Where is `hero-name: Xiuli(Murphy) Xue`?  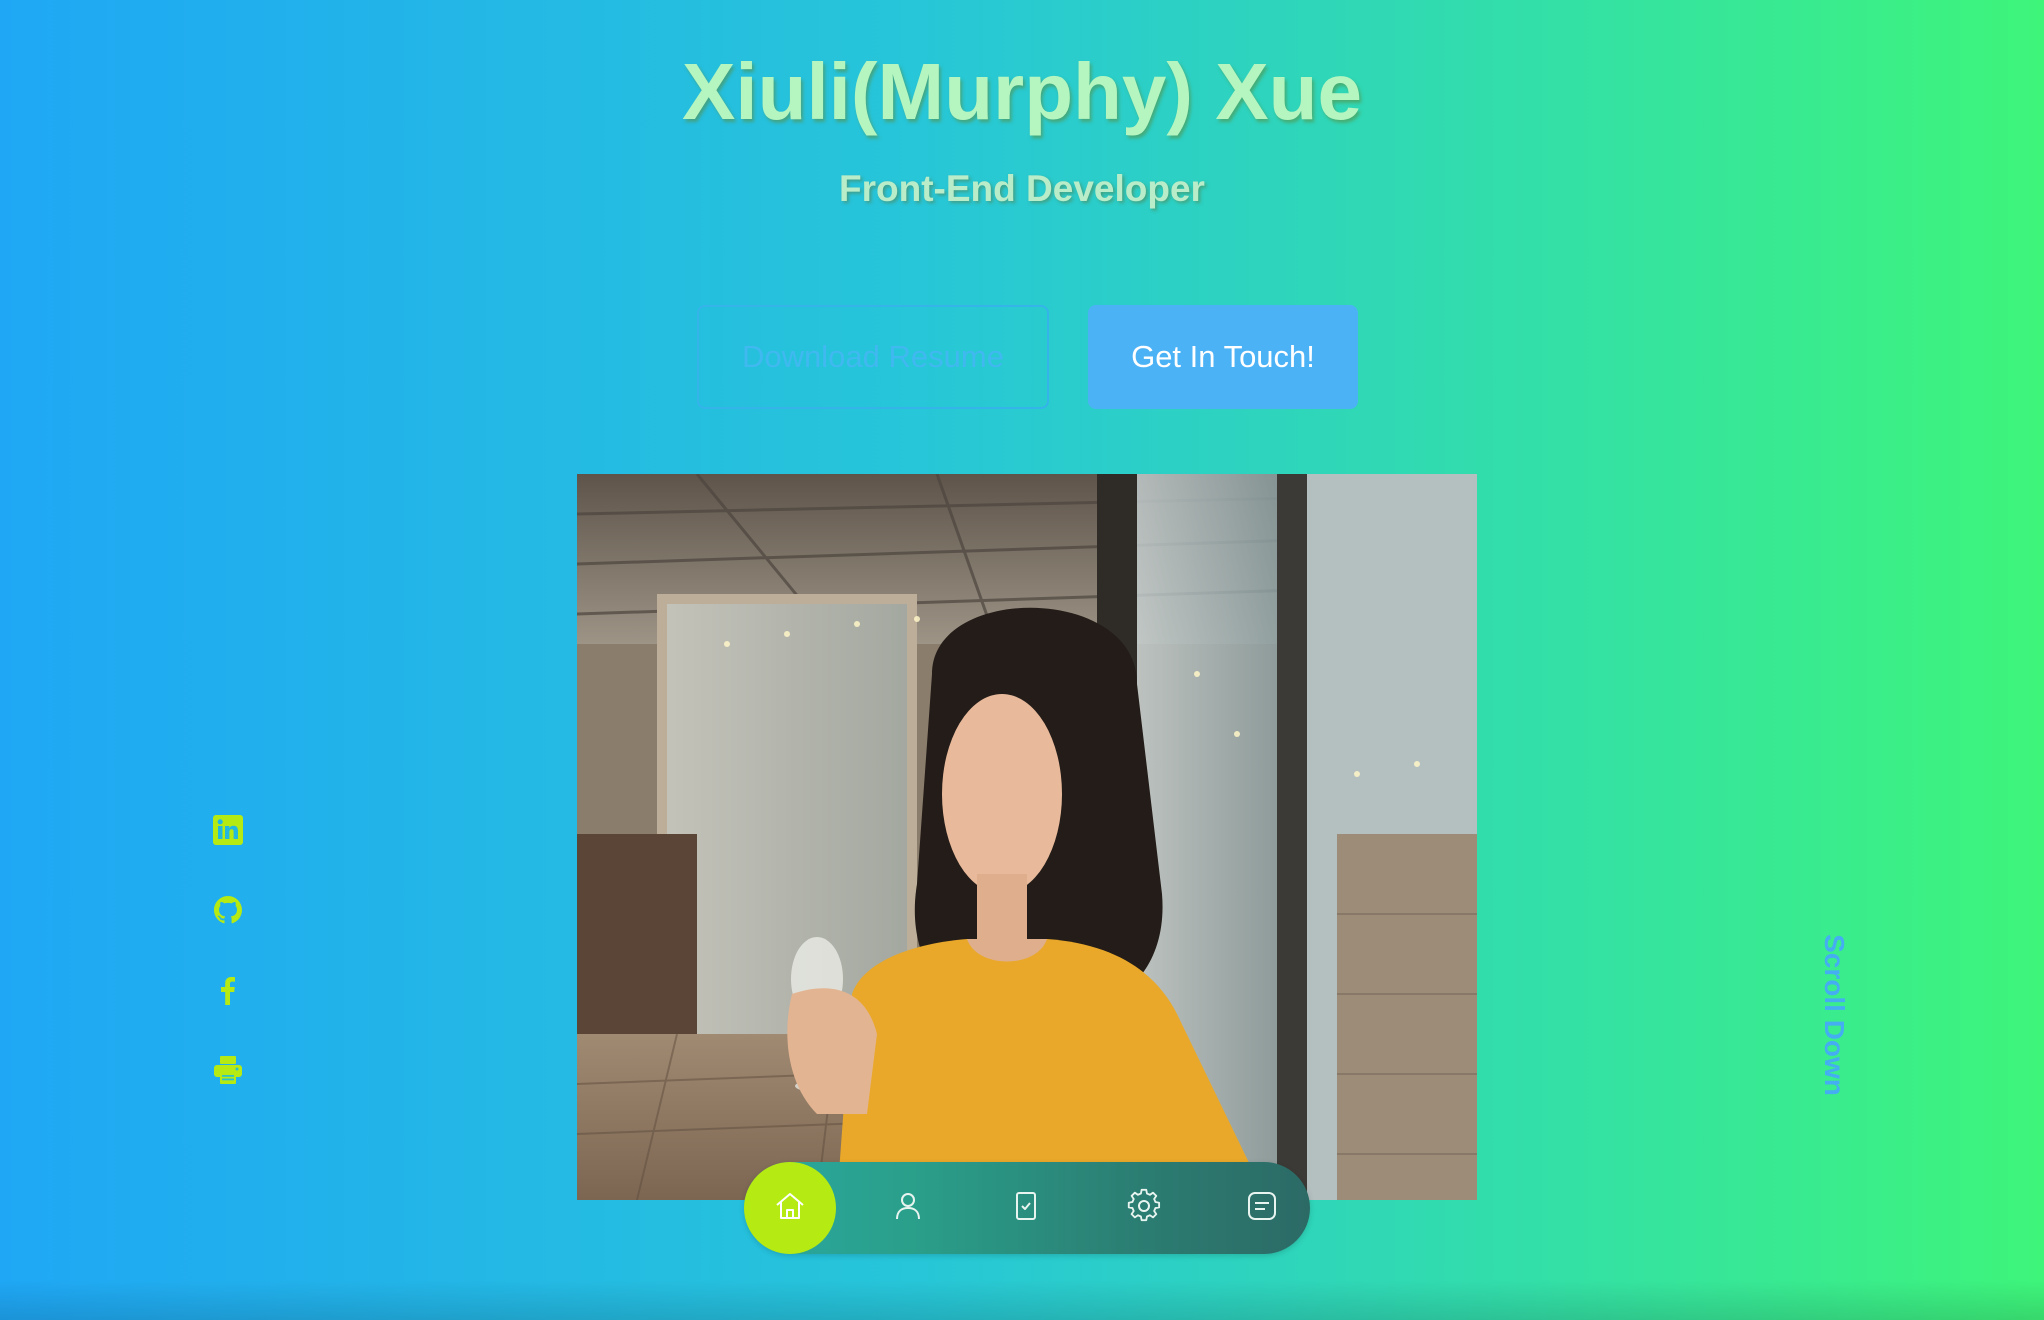 hero-name: Xiuli(Murphy) Xue is located at coordinates (1022, 91).